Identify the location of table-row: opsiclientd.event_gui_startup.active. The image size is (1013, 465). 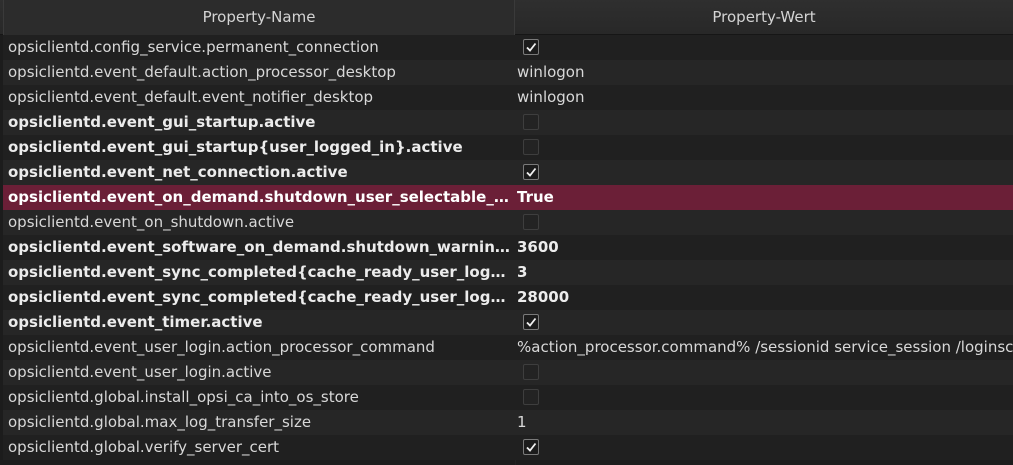
(508, 122).